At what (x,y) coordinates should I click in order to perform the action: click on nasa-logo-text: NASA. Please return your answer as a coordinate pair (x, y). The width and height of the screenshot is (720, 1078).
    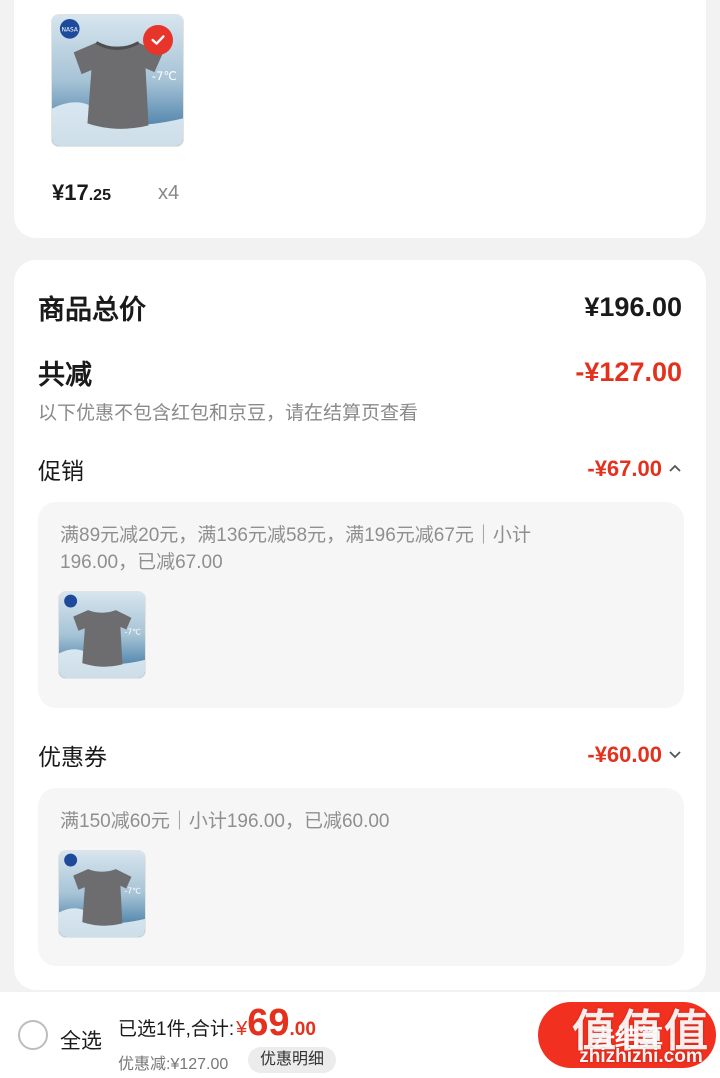
    Looking at the image, I should click on (70, 31).